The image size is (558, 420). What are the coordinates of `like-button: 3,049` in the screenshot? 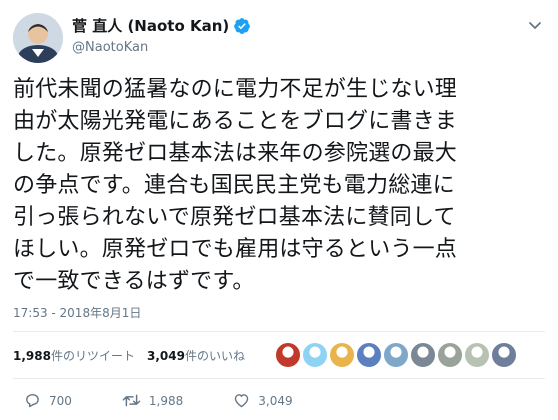 It's located at (263, 400).